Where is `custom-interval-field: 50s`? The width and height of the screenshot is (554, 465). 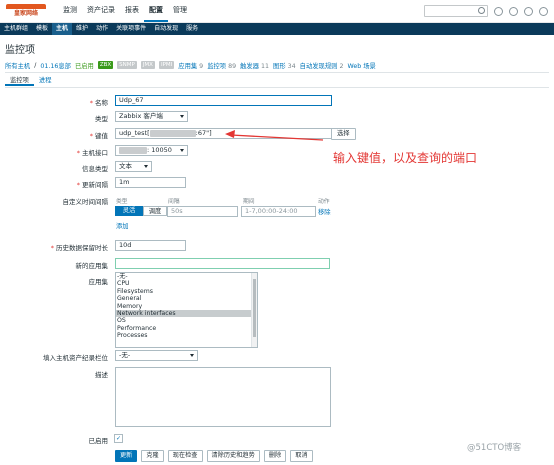
custom-interval-field: 50s is located at coordinates (202, 211).